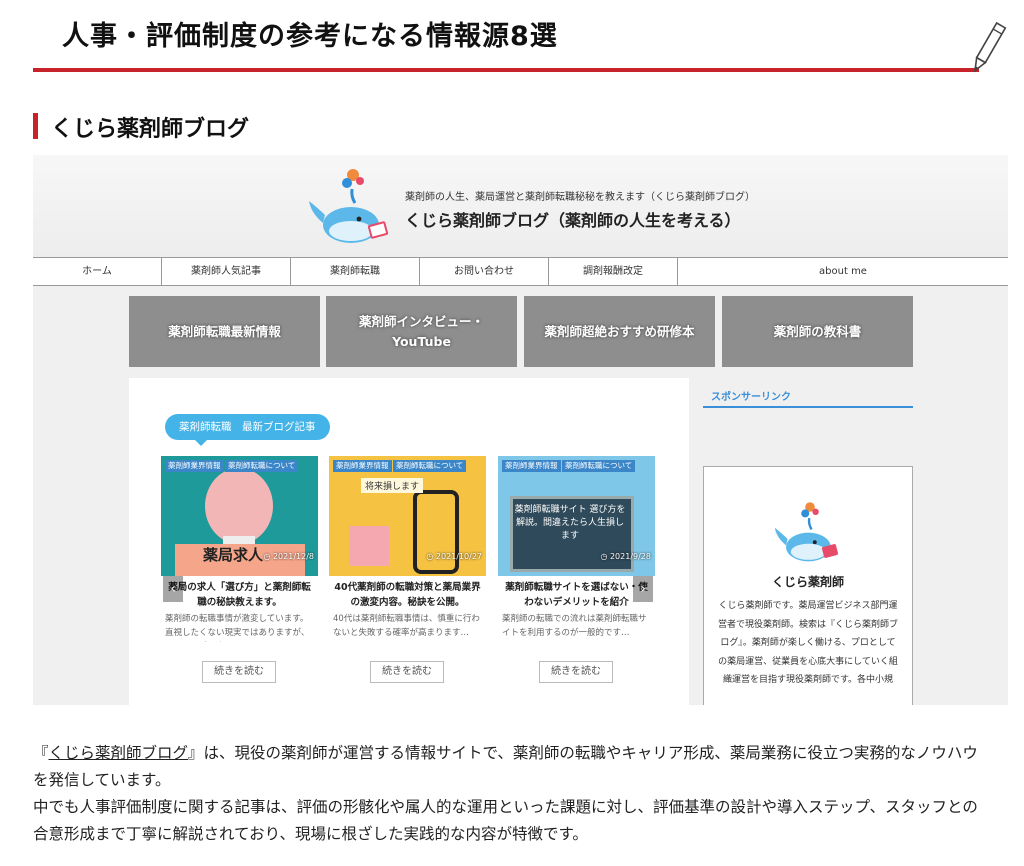 The width and height of the screenshot is (1024, 866). I want to click on blog-link: くじら薬剤師ブログ, so click(119, 753).